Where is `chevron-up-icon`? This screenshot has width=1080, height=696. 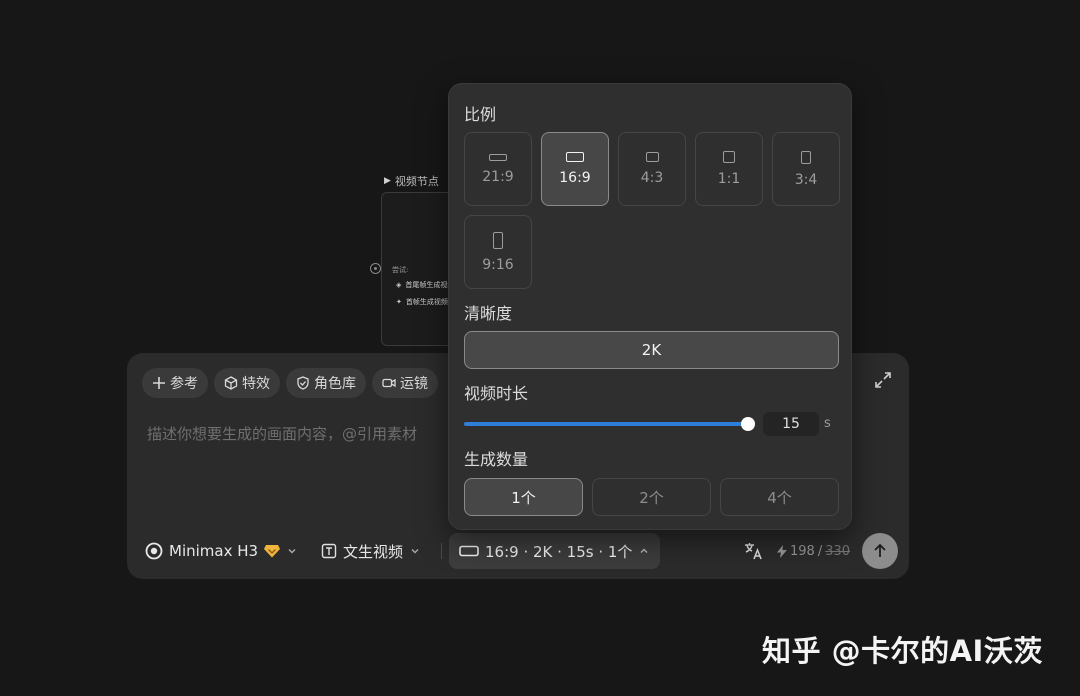
chevron-up-icon is located at coordinates (644, 550).